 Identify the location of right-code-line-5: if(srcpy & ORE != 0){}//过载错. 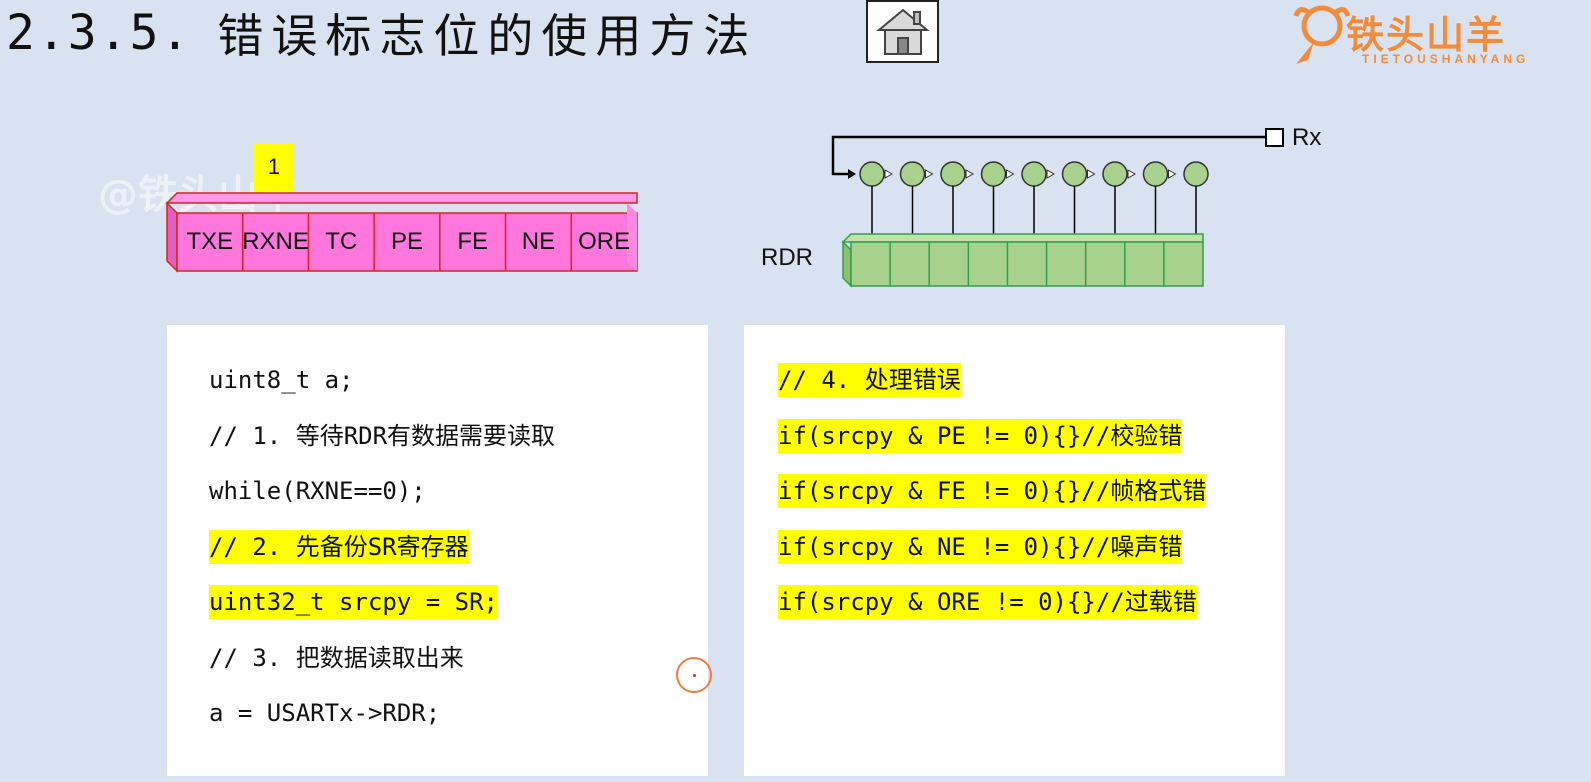
(987, 602).